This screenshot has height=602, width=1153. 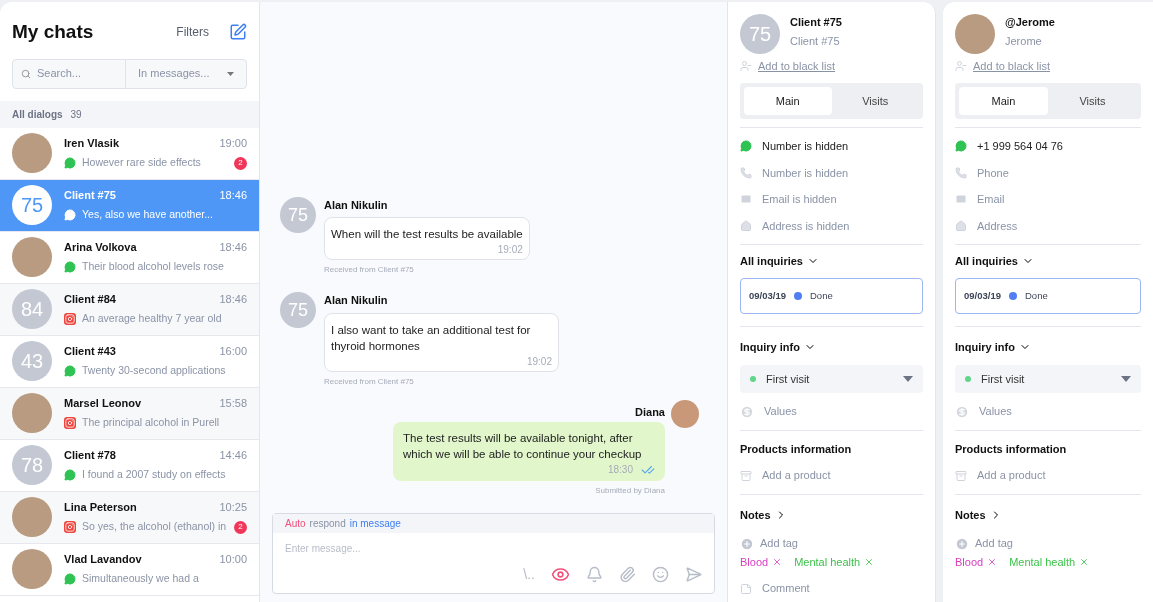 I want to click on bell-icon, so click(x=594, y=574).